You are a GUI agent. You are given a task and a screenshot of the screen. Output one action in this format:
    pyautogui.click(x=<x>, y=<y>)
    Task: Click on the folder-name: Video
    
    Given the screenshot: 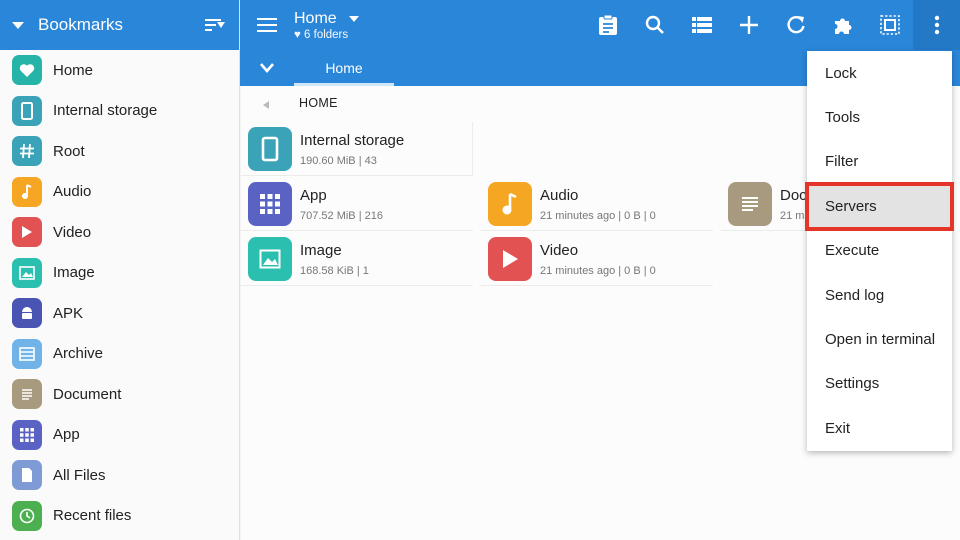 What is the action you would take?
    pyautogui.click(x=559, y=250)
    